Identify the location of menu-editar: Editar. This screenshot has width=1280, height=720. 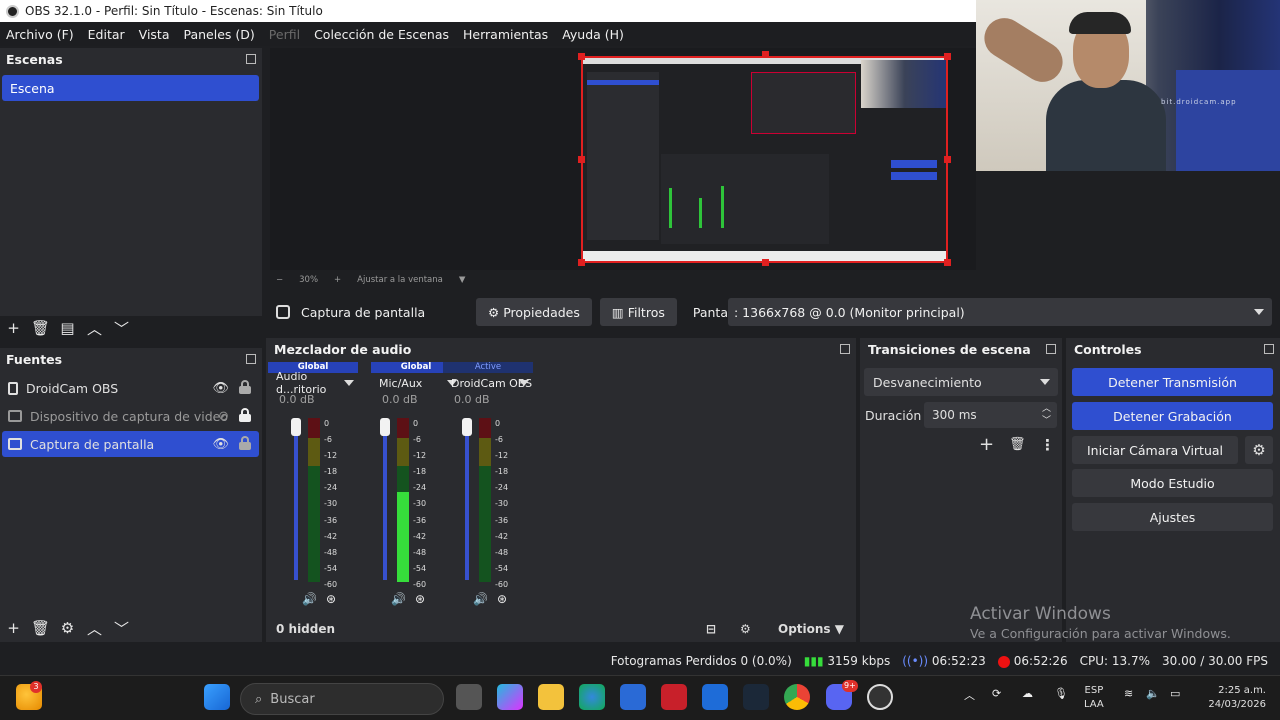
(106, 34).